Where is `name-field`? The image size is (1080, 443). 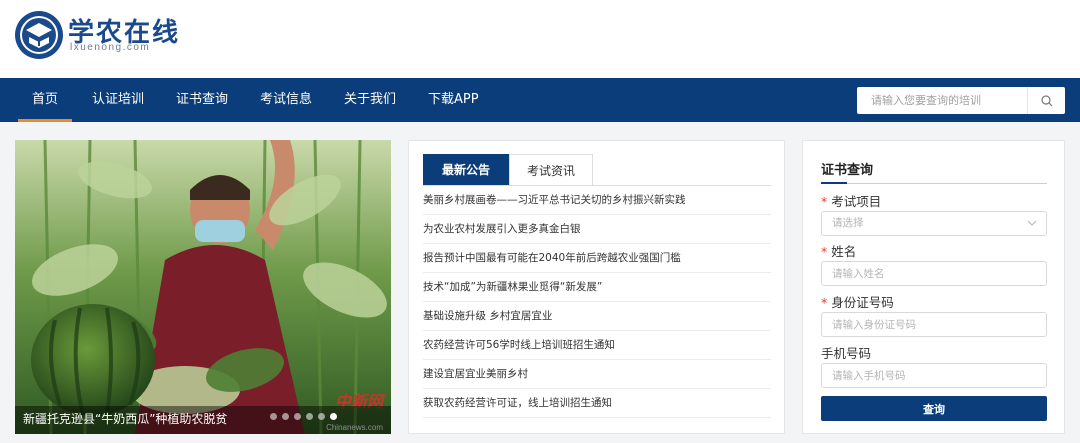 name-field is located at coordinates (934, 273).